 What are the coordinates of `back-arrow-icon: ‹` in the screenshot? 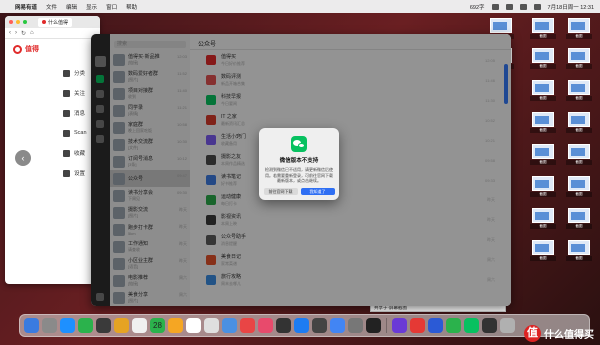 It's located at (10, 33).